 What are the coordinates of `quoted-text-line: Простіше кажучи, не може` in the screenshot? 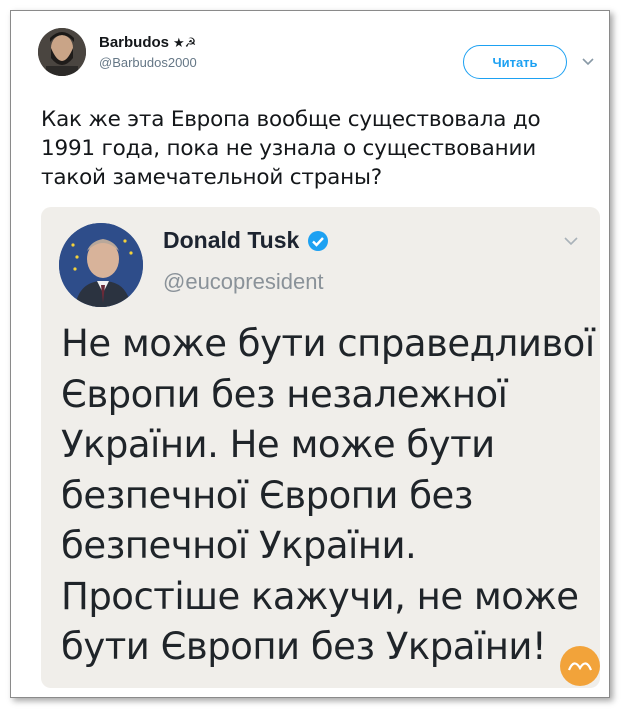 It's located at (320, 596).